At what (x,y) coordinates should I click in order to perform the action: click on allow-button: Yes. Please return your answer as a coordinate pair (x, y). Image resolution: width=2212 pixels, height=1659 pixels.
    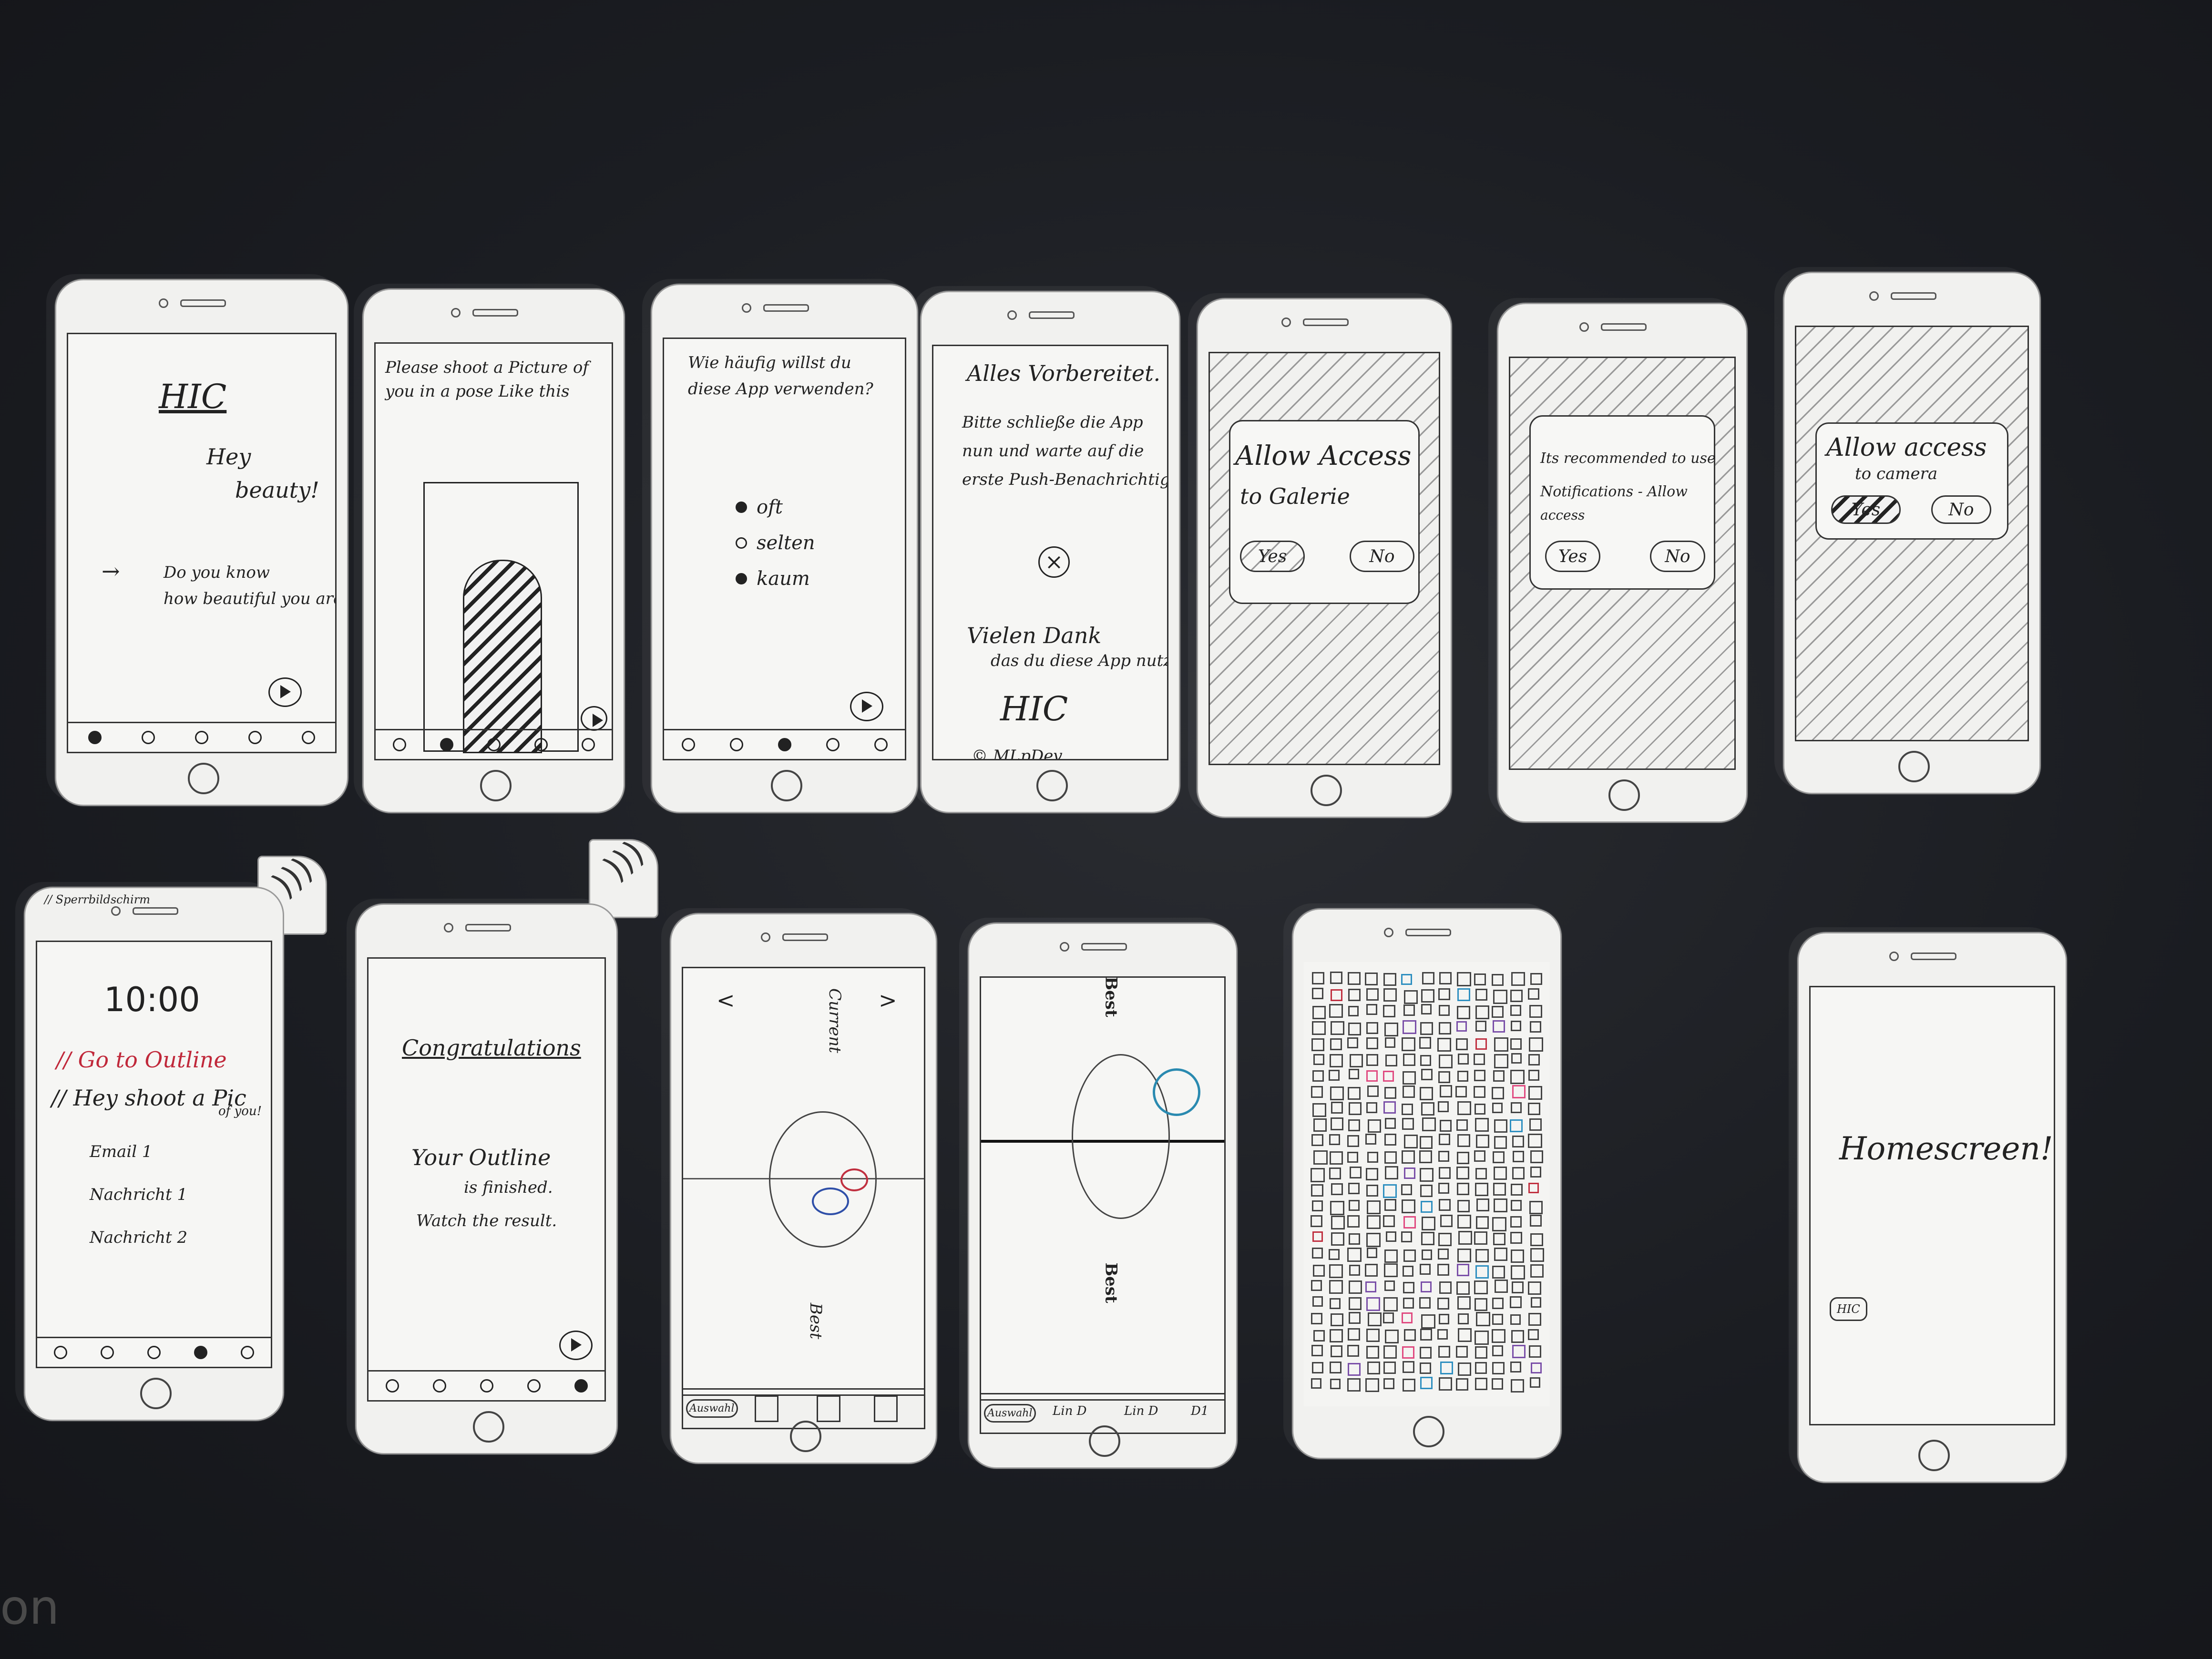
    Looking at the image, I should click on (1572, 556).